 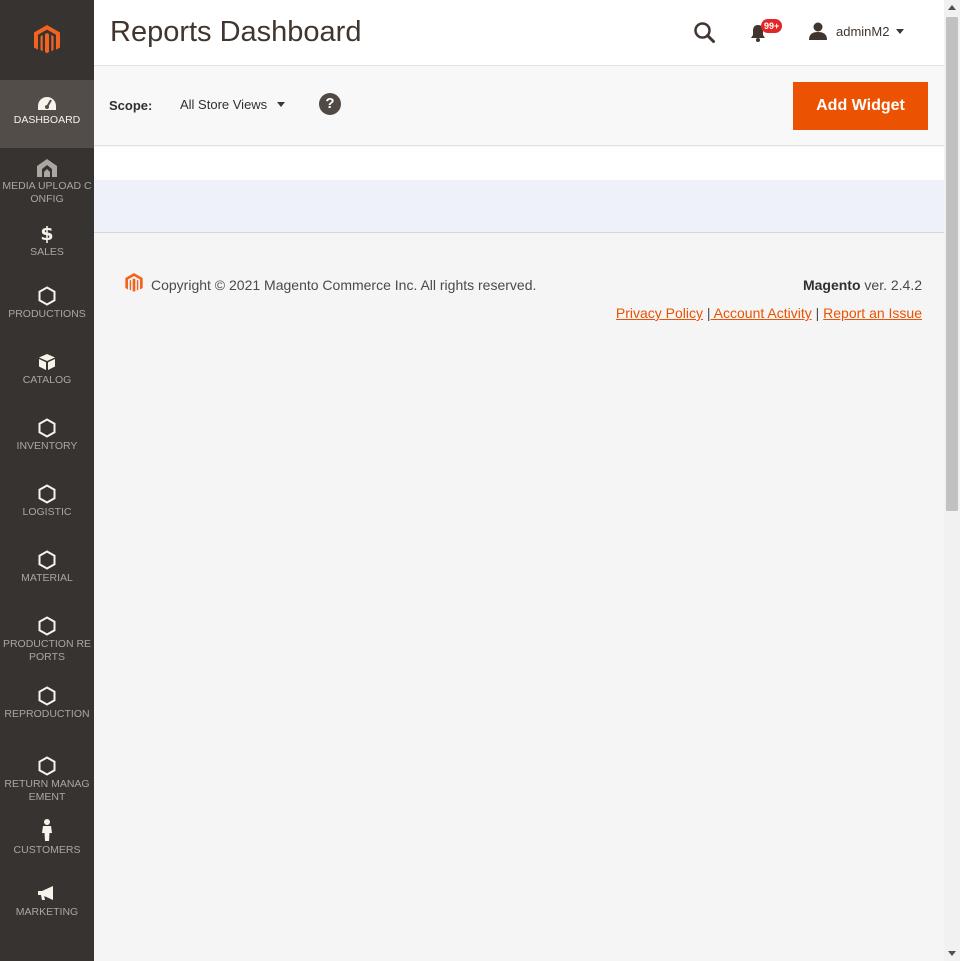 I want to click on global-search-button, so click(x=705, y=33).